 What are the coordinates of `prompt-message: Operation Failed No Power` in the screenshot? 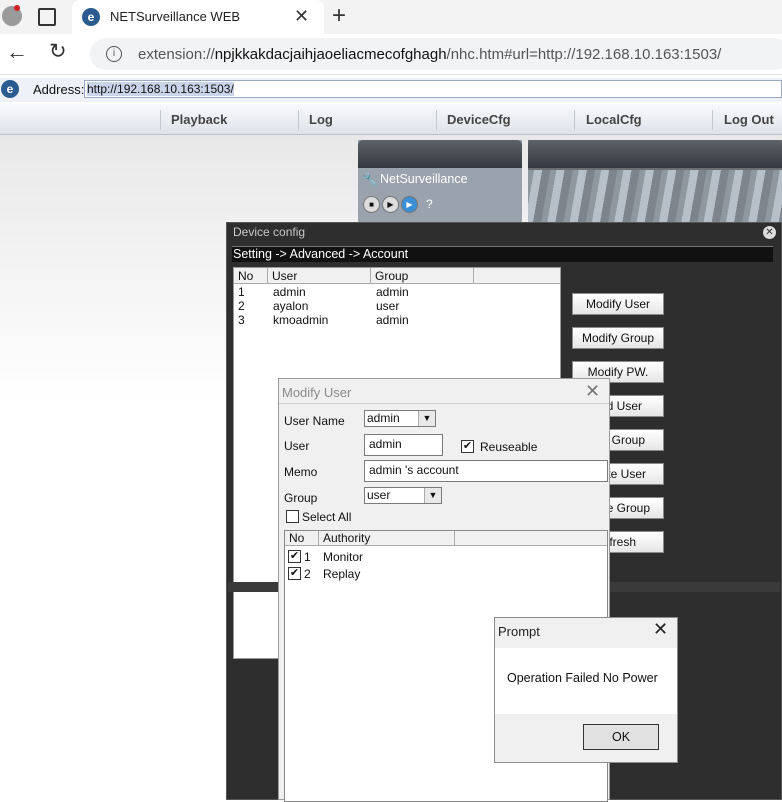 It's located at (582, 678).